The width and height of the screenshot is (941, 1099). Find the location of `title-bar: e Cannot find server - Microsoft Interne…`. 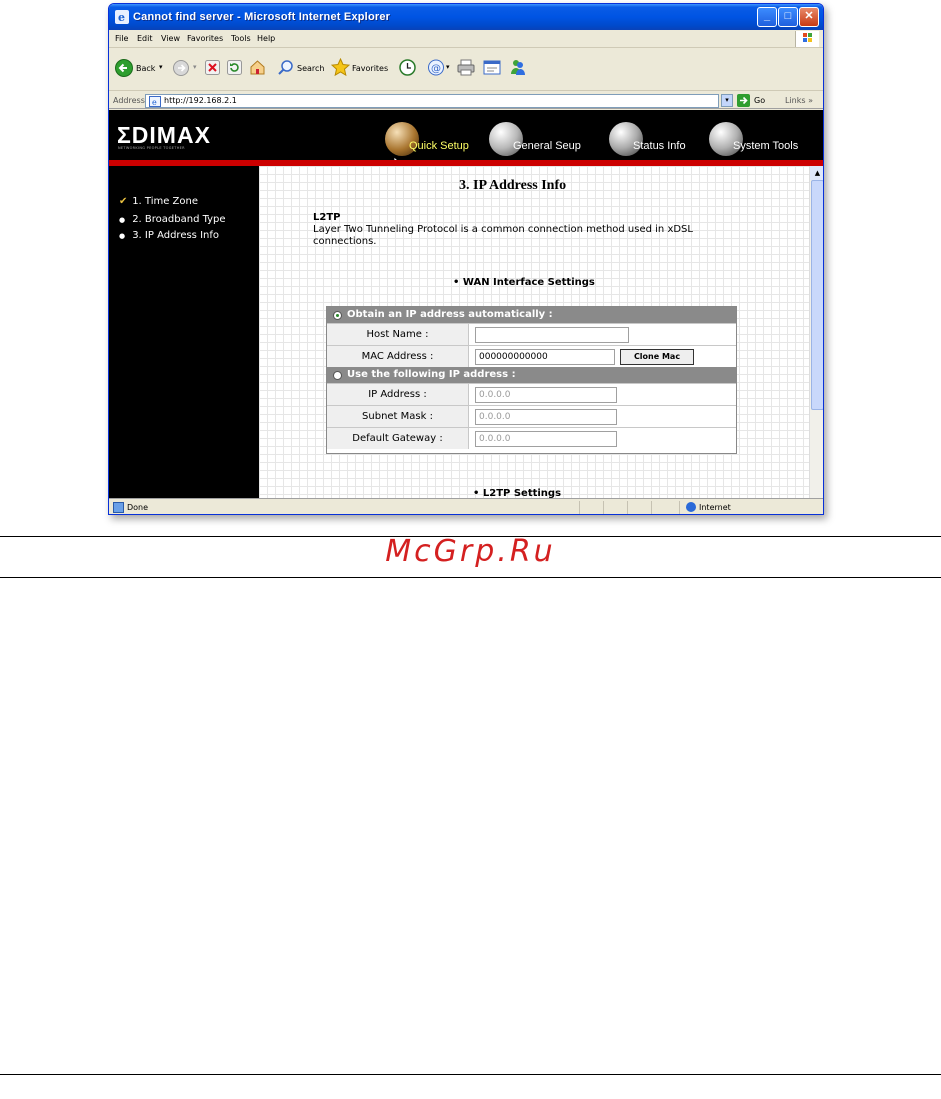

title-bar: e Cannot find server - Microsoft Interne… is located at coordinates (466, 17).